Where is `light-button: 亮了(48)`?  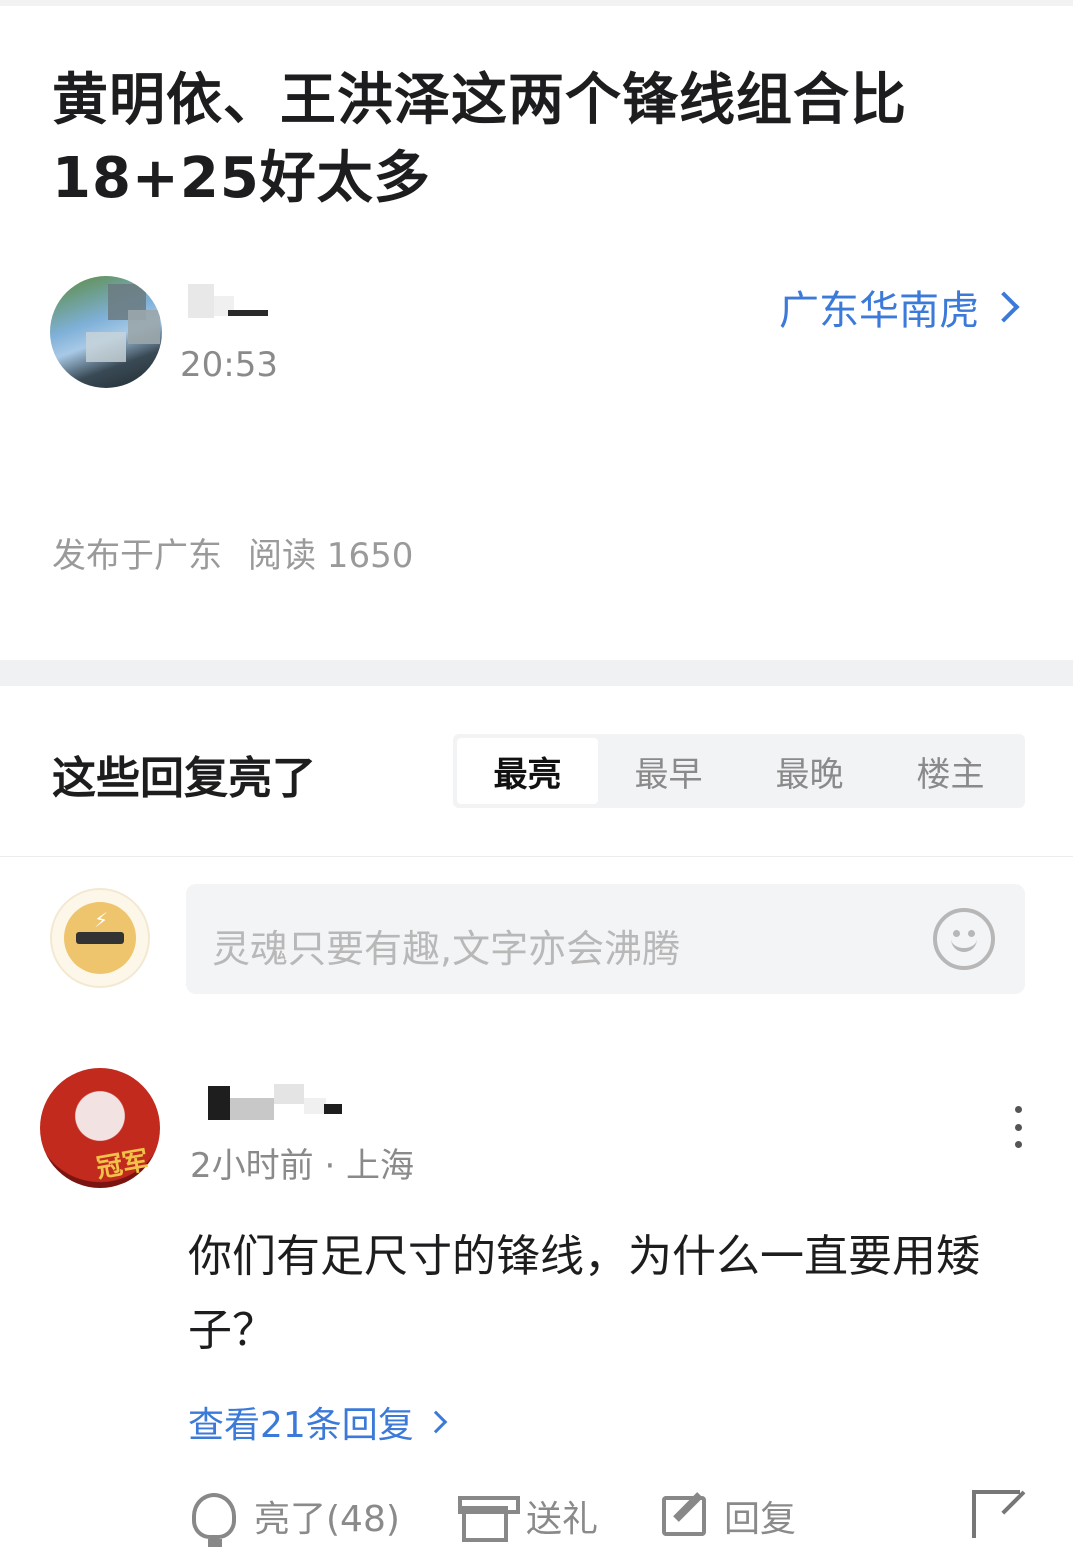 light-button: 亮了(48) is located at coordinates (296, 1518).